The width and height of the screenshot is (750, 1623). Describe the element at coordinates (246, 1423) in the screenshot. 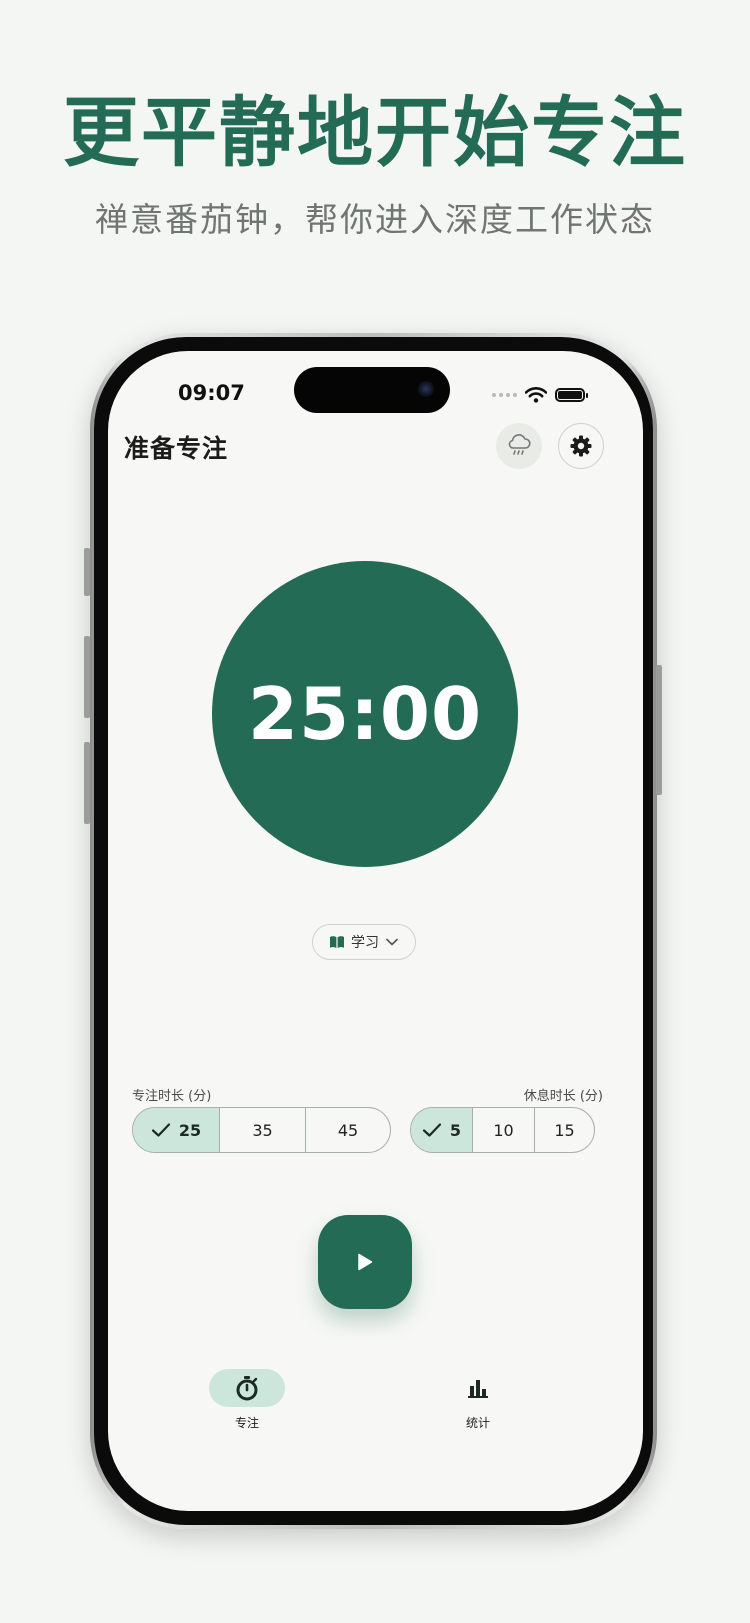

I see `tab-focus-label: 专注` at that location.